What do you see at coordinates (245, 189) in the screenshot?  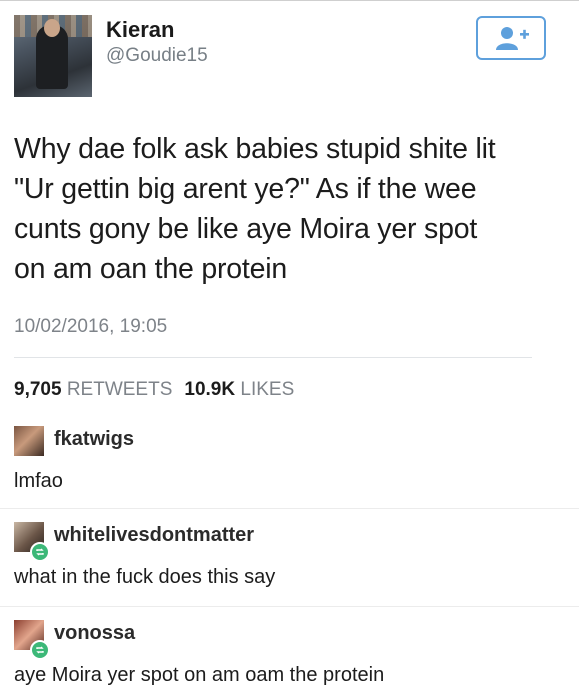 I see `tweet-text-line: "Ur gettin big arent ye?" As if the wee` at bounding box center [245, 189].